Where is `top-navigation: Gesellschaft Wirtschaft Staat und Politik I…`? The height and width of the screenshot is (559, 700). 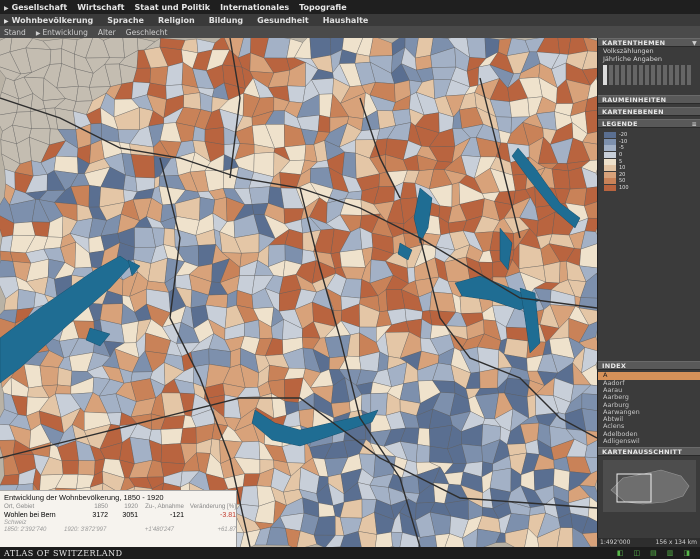
top-navigation: Gesellschaft Wirtschaft Staat und Politik I… is located at coordinates (350, 7).